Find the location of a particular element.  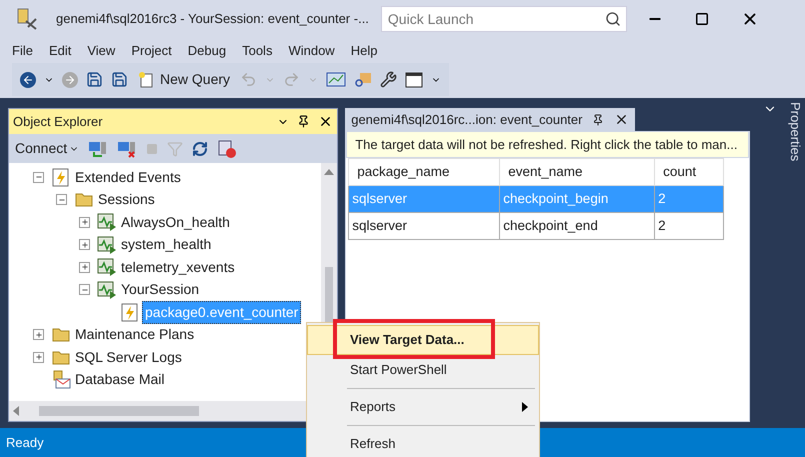

refresh-icon is located at coordinates (200, 148).